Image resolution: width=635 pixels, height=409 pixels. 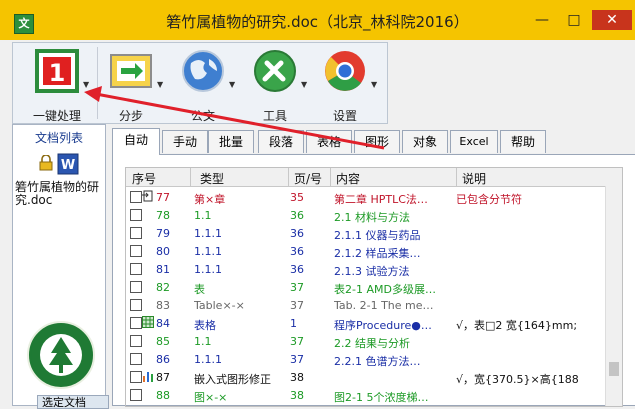 I want to click on tab-auto: 自动, so click(x=136, y=141).